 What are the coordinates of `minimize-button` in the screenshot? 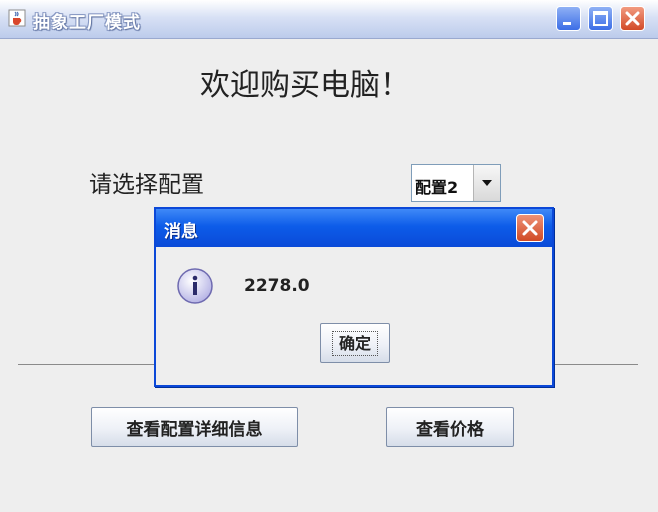 It's located at (568, 18).